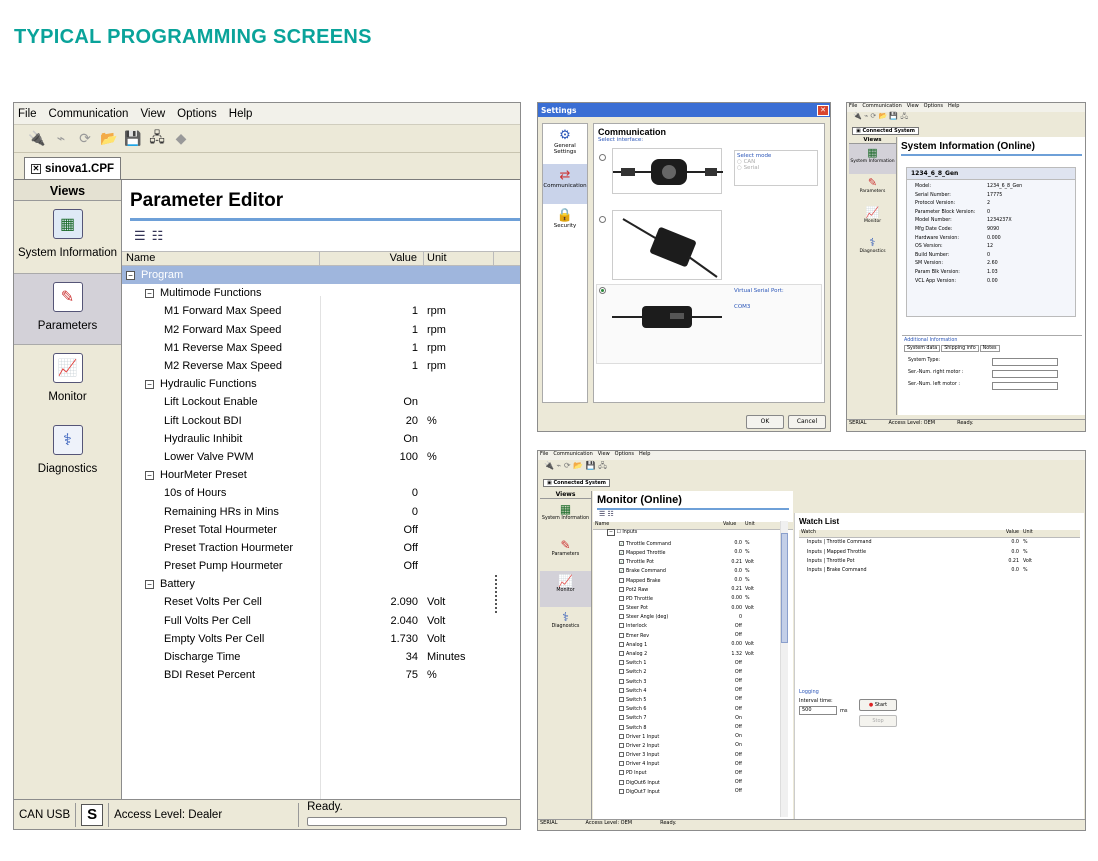 The image size is (1098, 861). Describe the element at coordinates (321, 657) in the screenshot. I see `table-row: Discharge Time 34 Minutes` at that location.